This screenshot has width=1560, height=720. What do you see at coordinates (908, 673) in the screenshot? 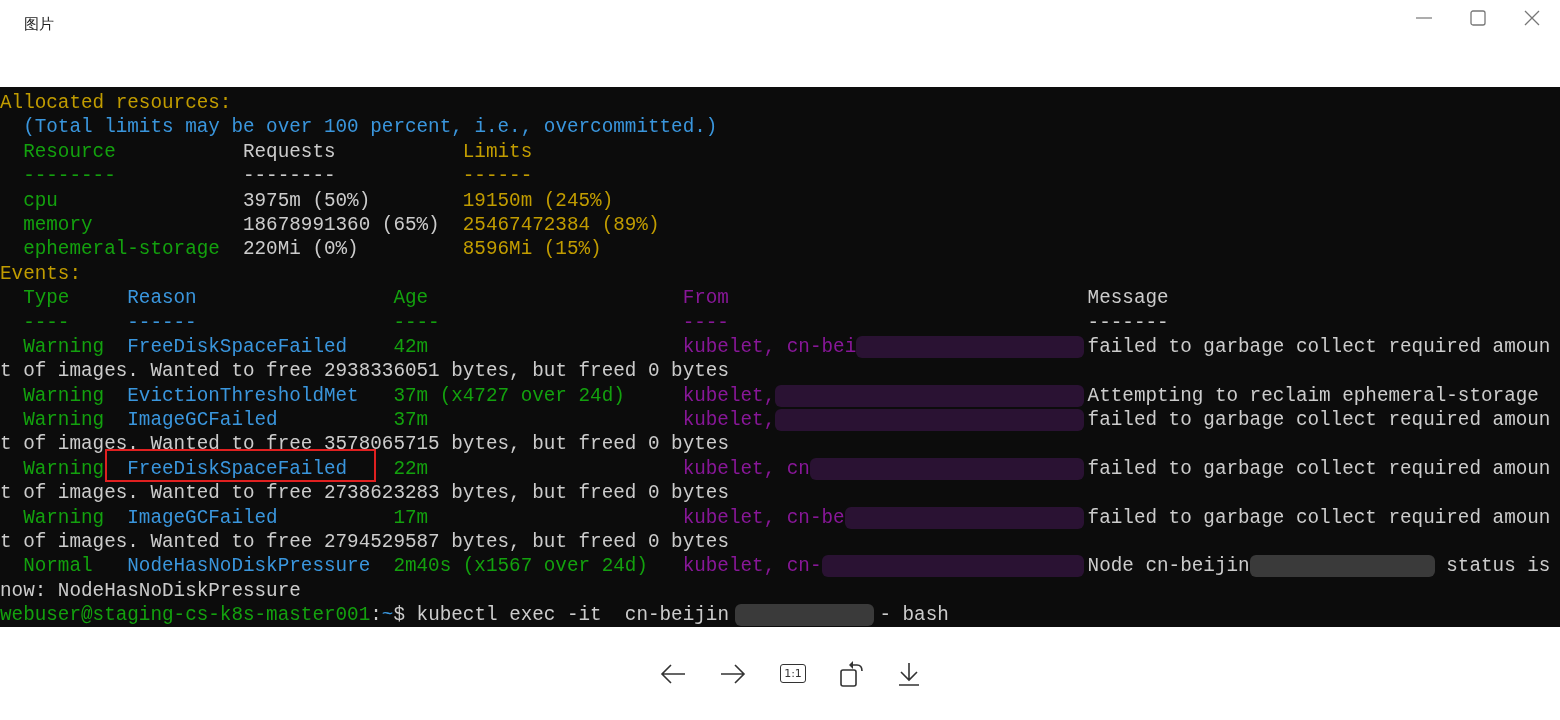
I see `download-icon` at bounding box center [908, 673].